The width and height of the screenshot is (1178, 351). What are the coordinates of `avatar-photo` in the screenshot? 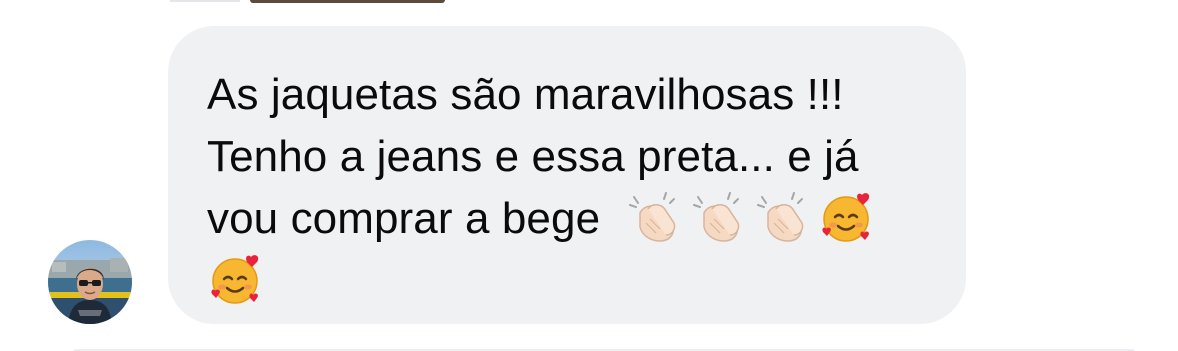 It's located at (90, 282).